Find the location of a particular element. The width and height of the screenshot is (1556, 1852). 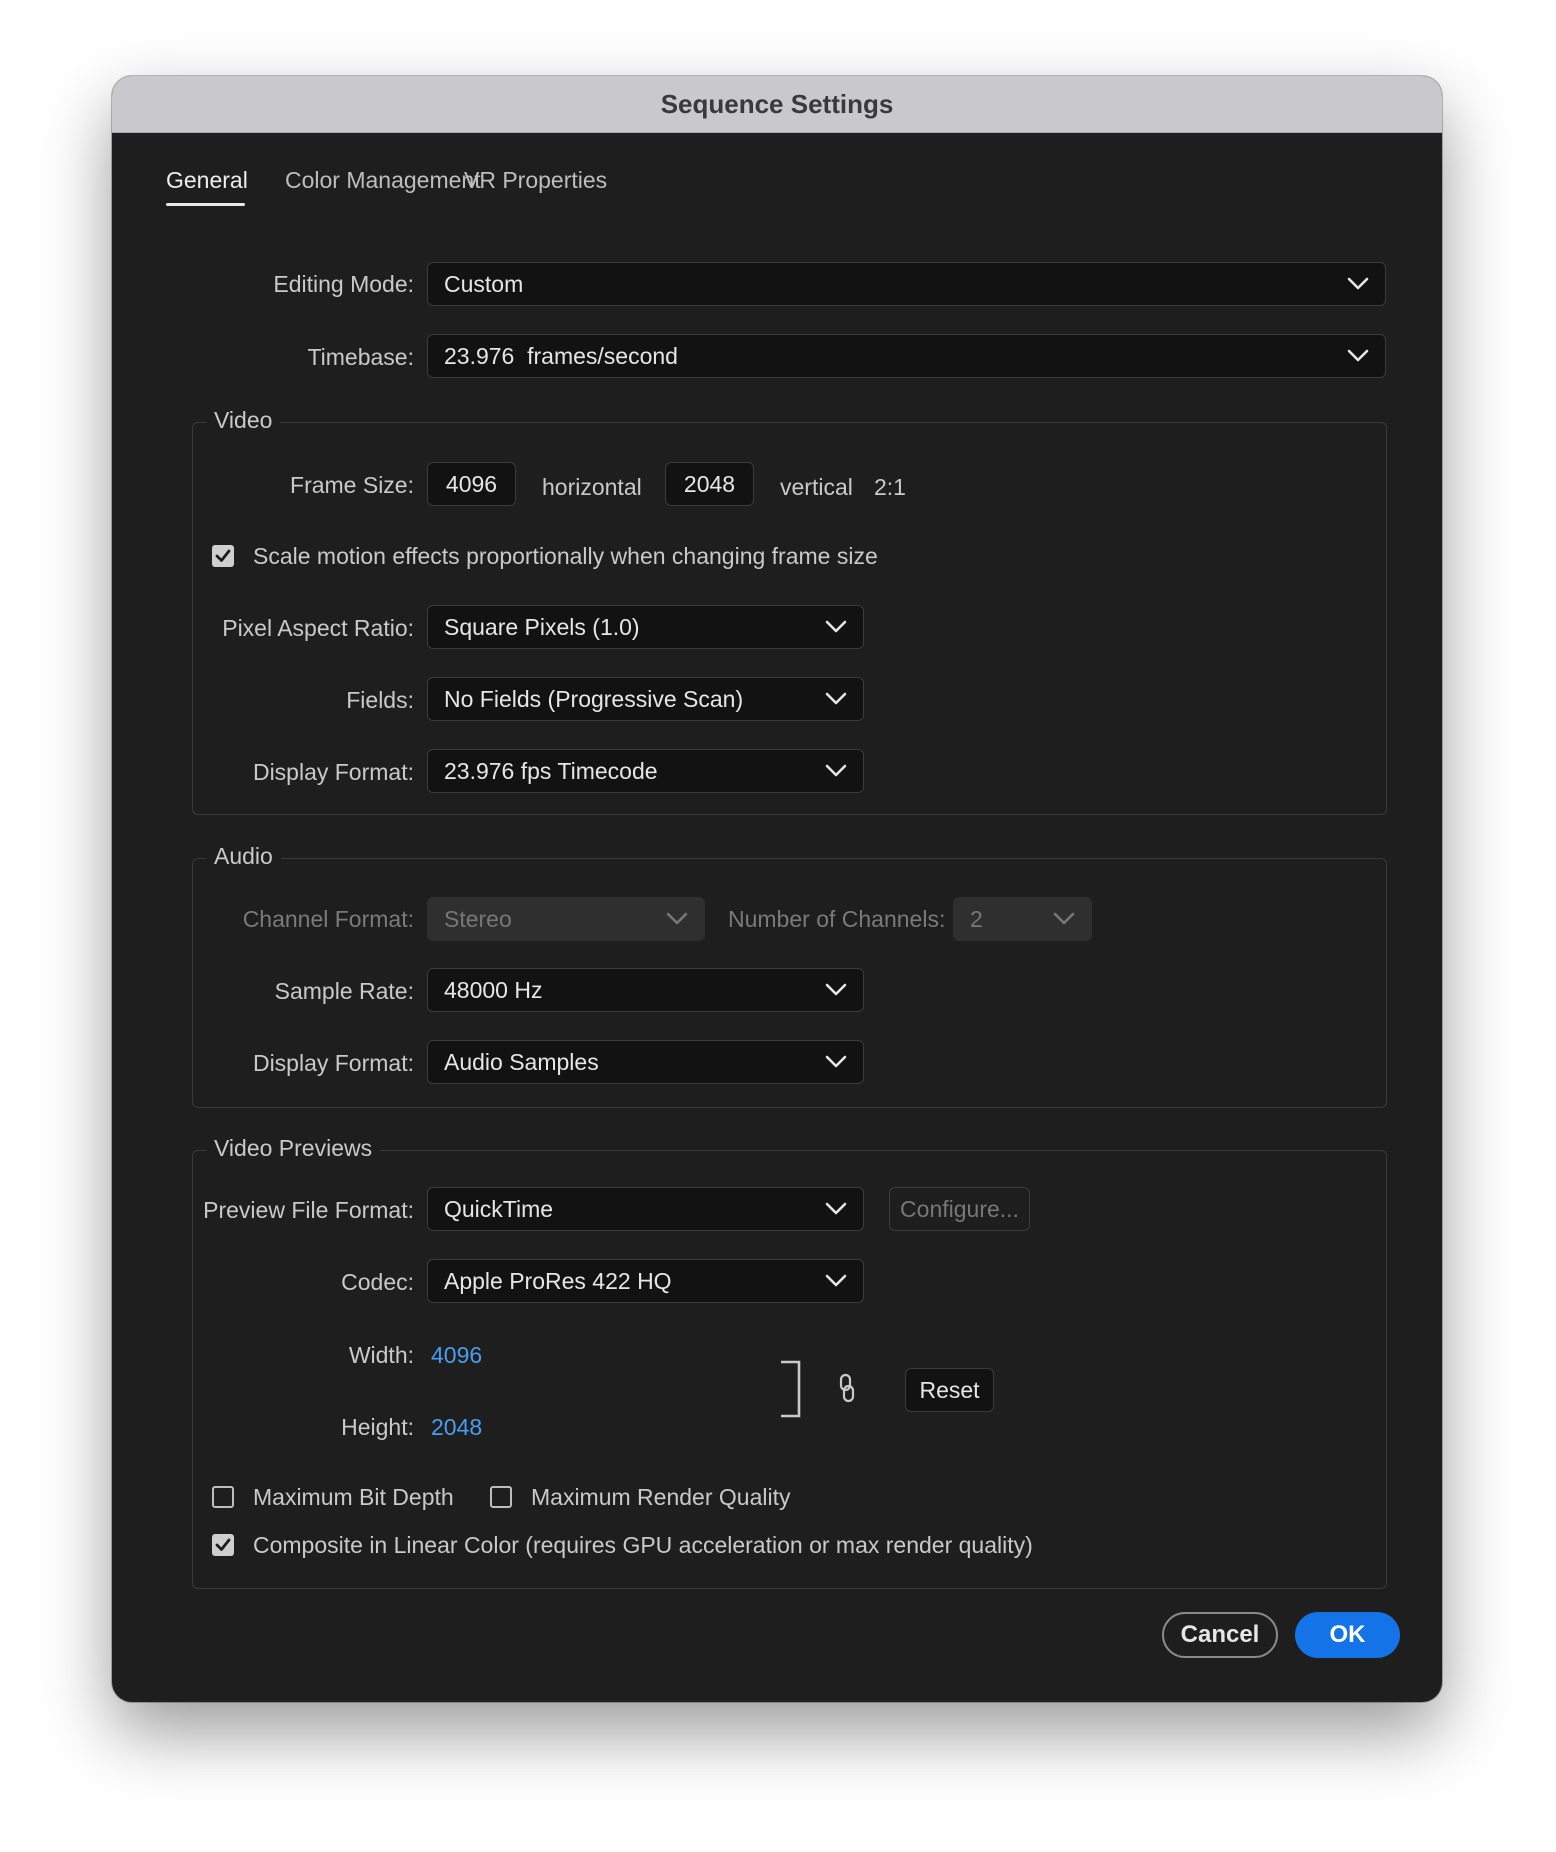

sample-rate-value: 48000 Hz is located at coordinates (493, 989).